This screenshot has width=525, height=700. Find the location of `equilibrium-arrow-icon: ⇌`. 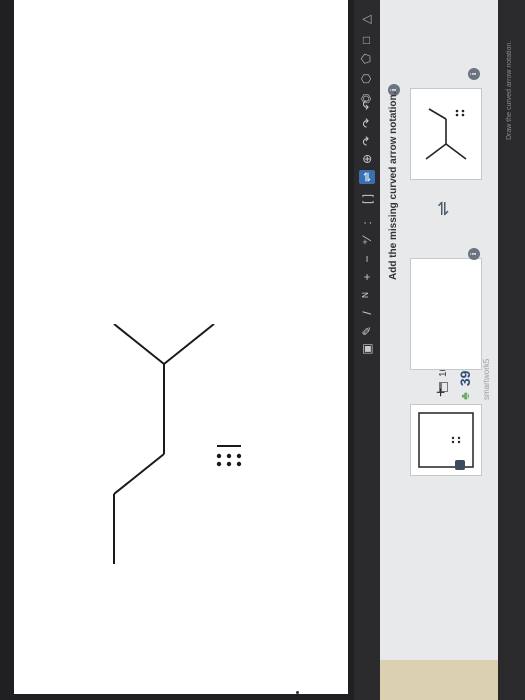

equilibrium-arrow-icon: ⇌ is located at coordinates (443, 208).